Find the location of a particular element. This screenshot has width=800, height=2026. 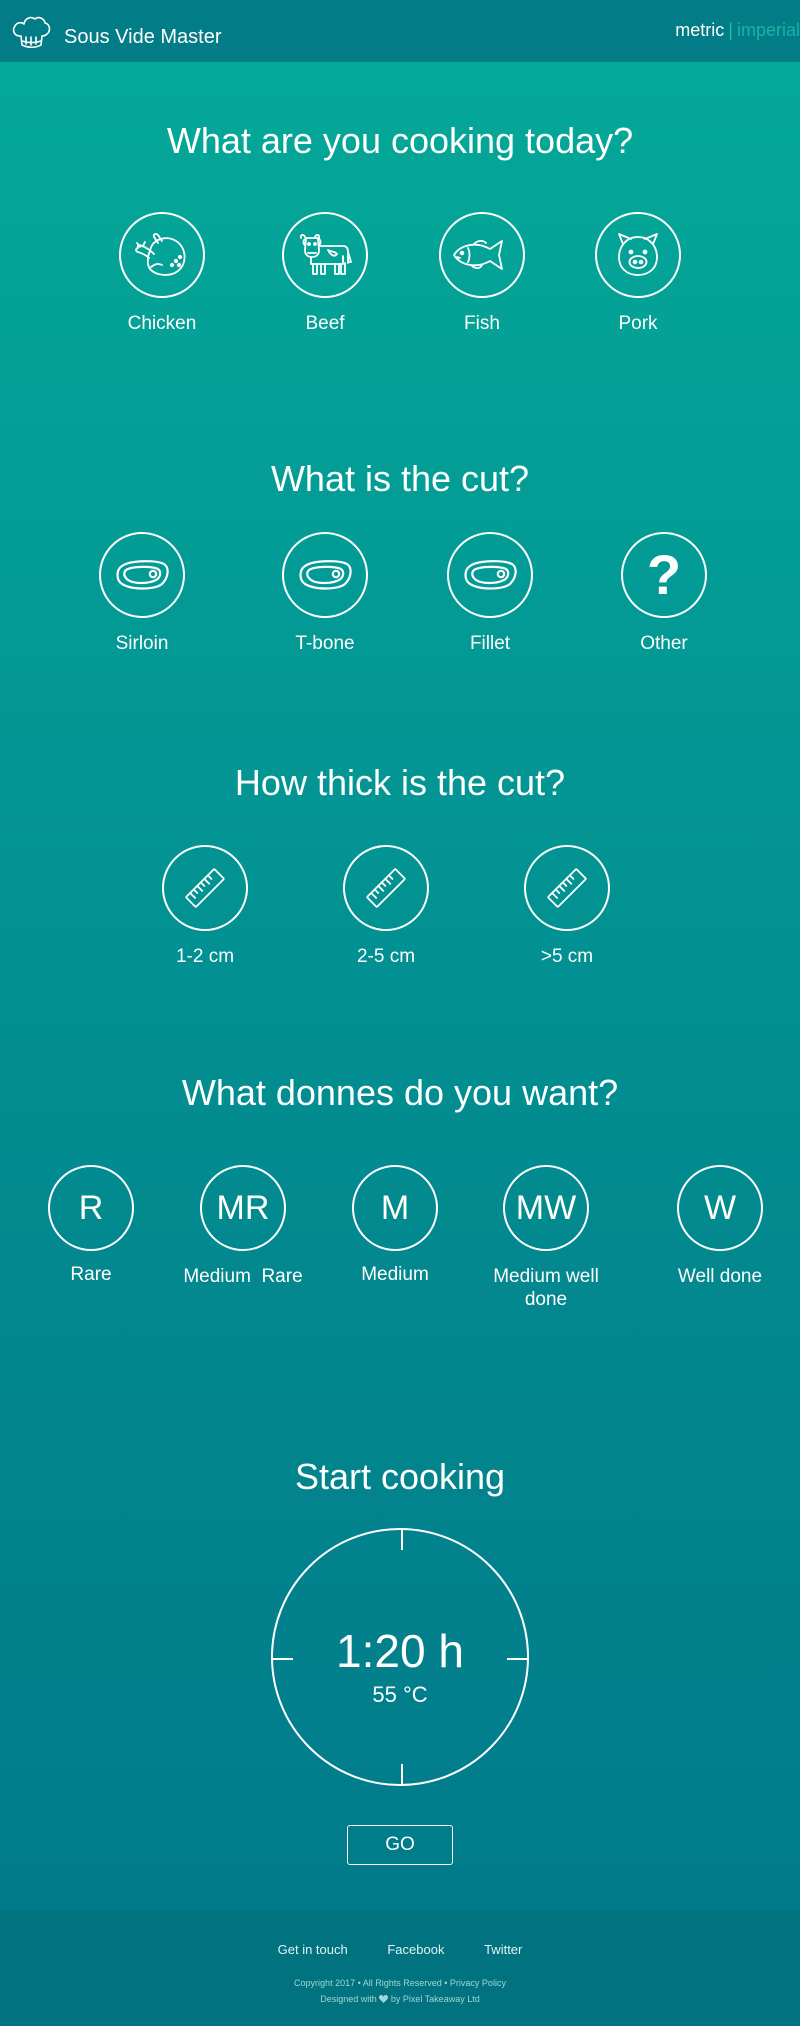

fish-icon is located at coordinates (482, 255).